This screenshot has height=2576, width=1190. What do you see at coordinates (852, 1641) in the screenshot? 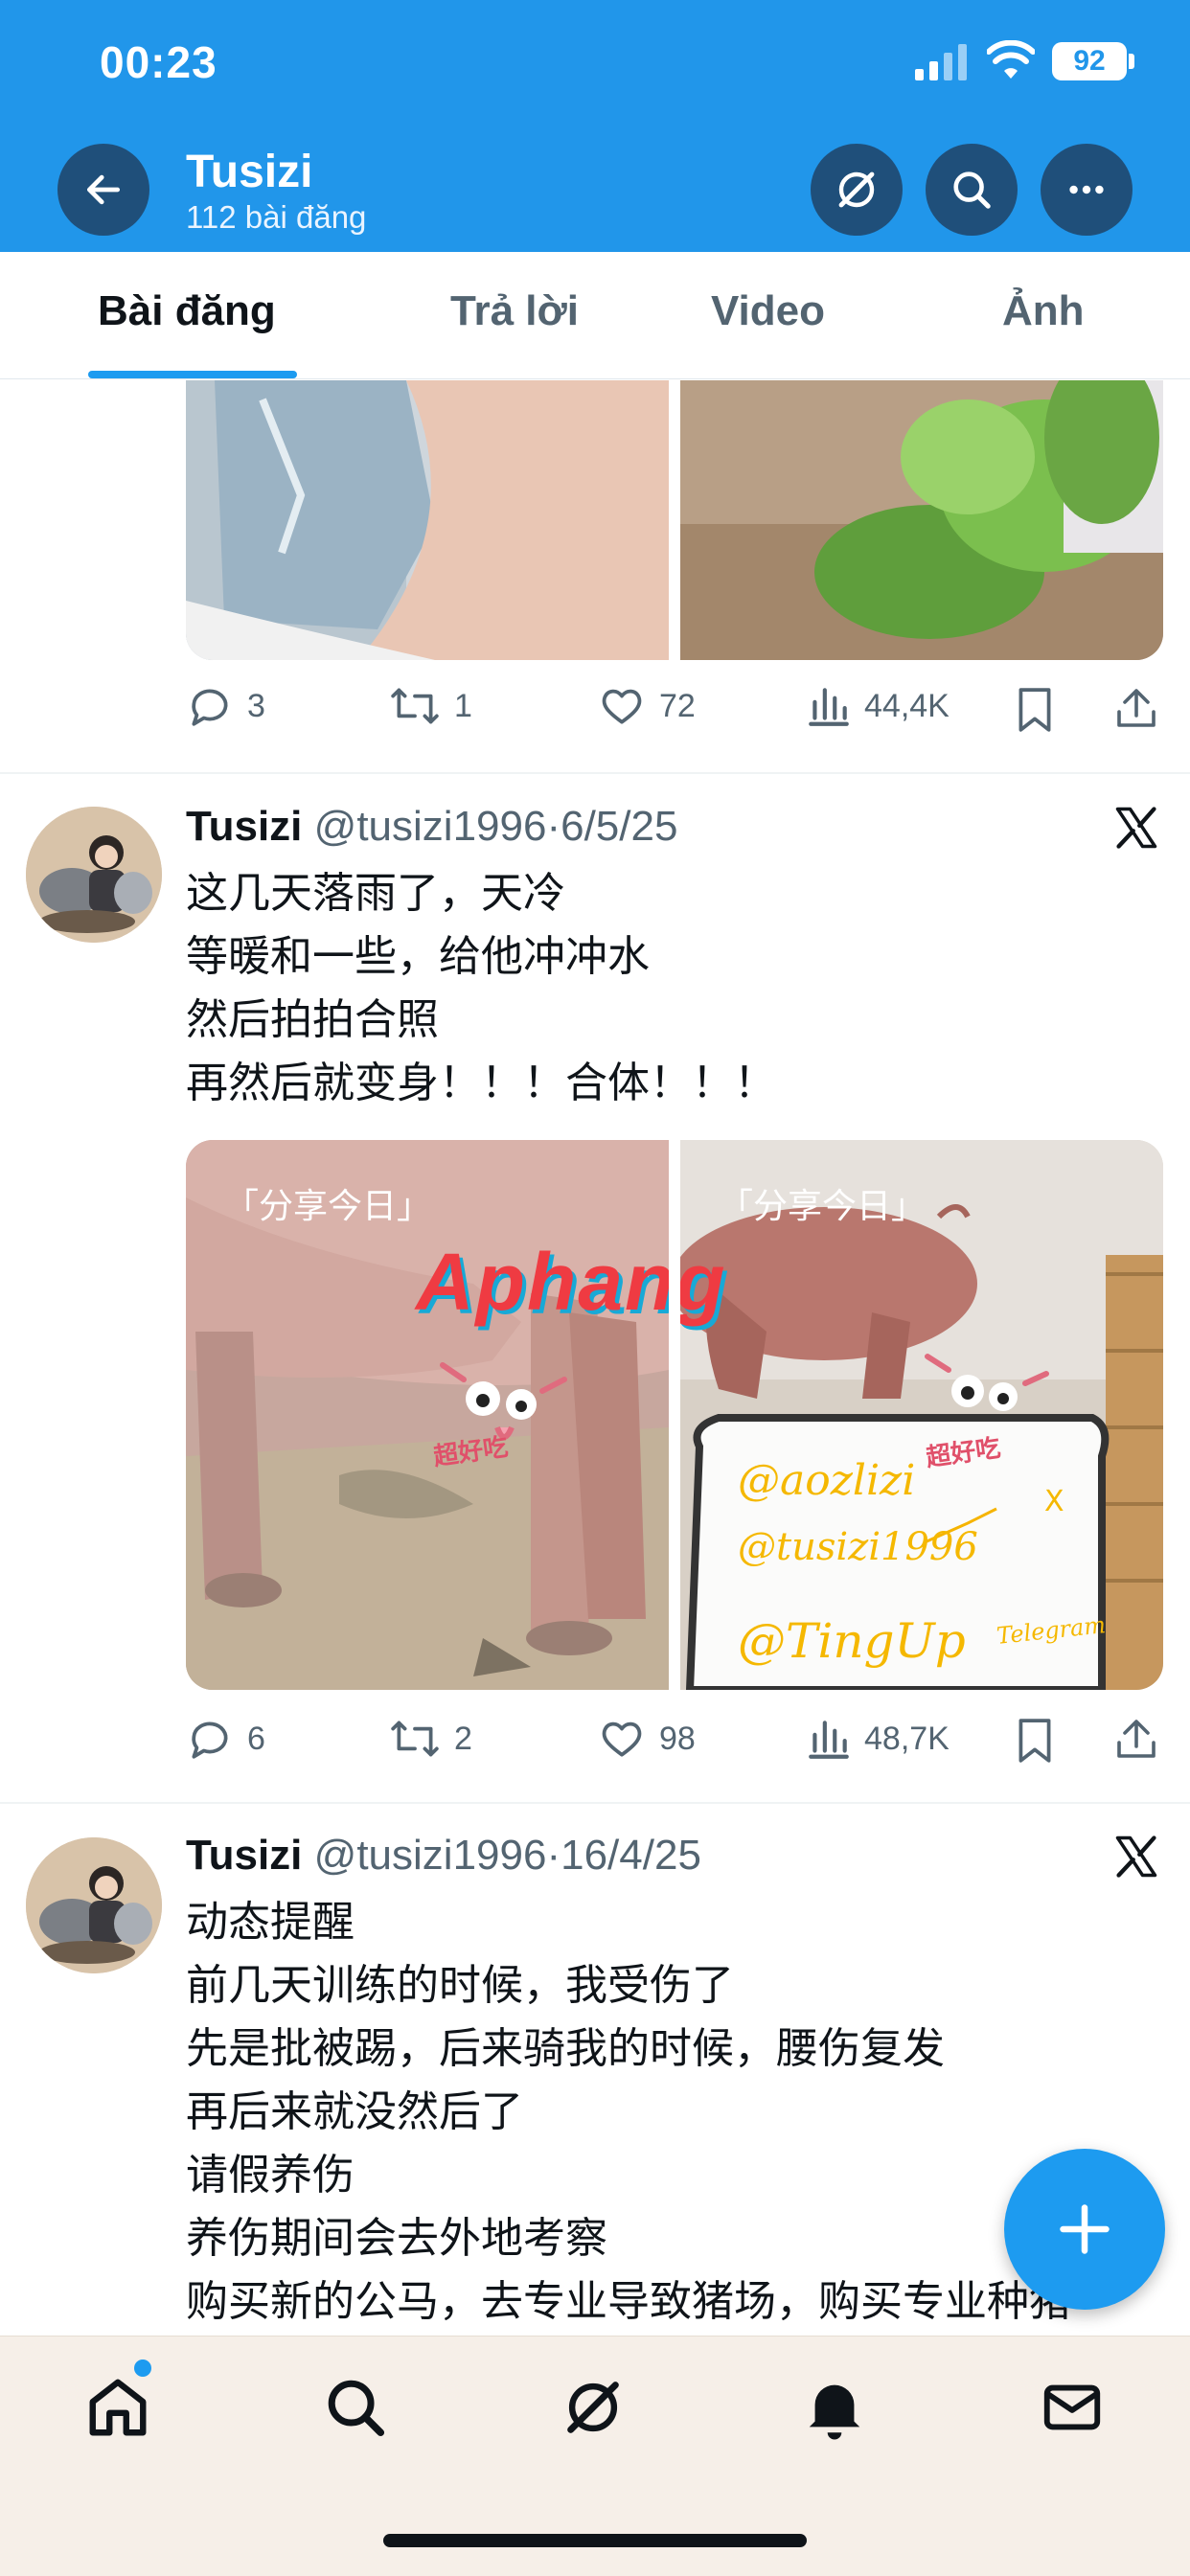
I see `whiteboard-text: @TingUp` at bounding box center [852, 1641].